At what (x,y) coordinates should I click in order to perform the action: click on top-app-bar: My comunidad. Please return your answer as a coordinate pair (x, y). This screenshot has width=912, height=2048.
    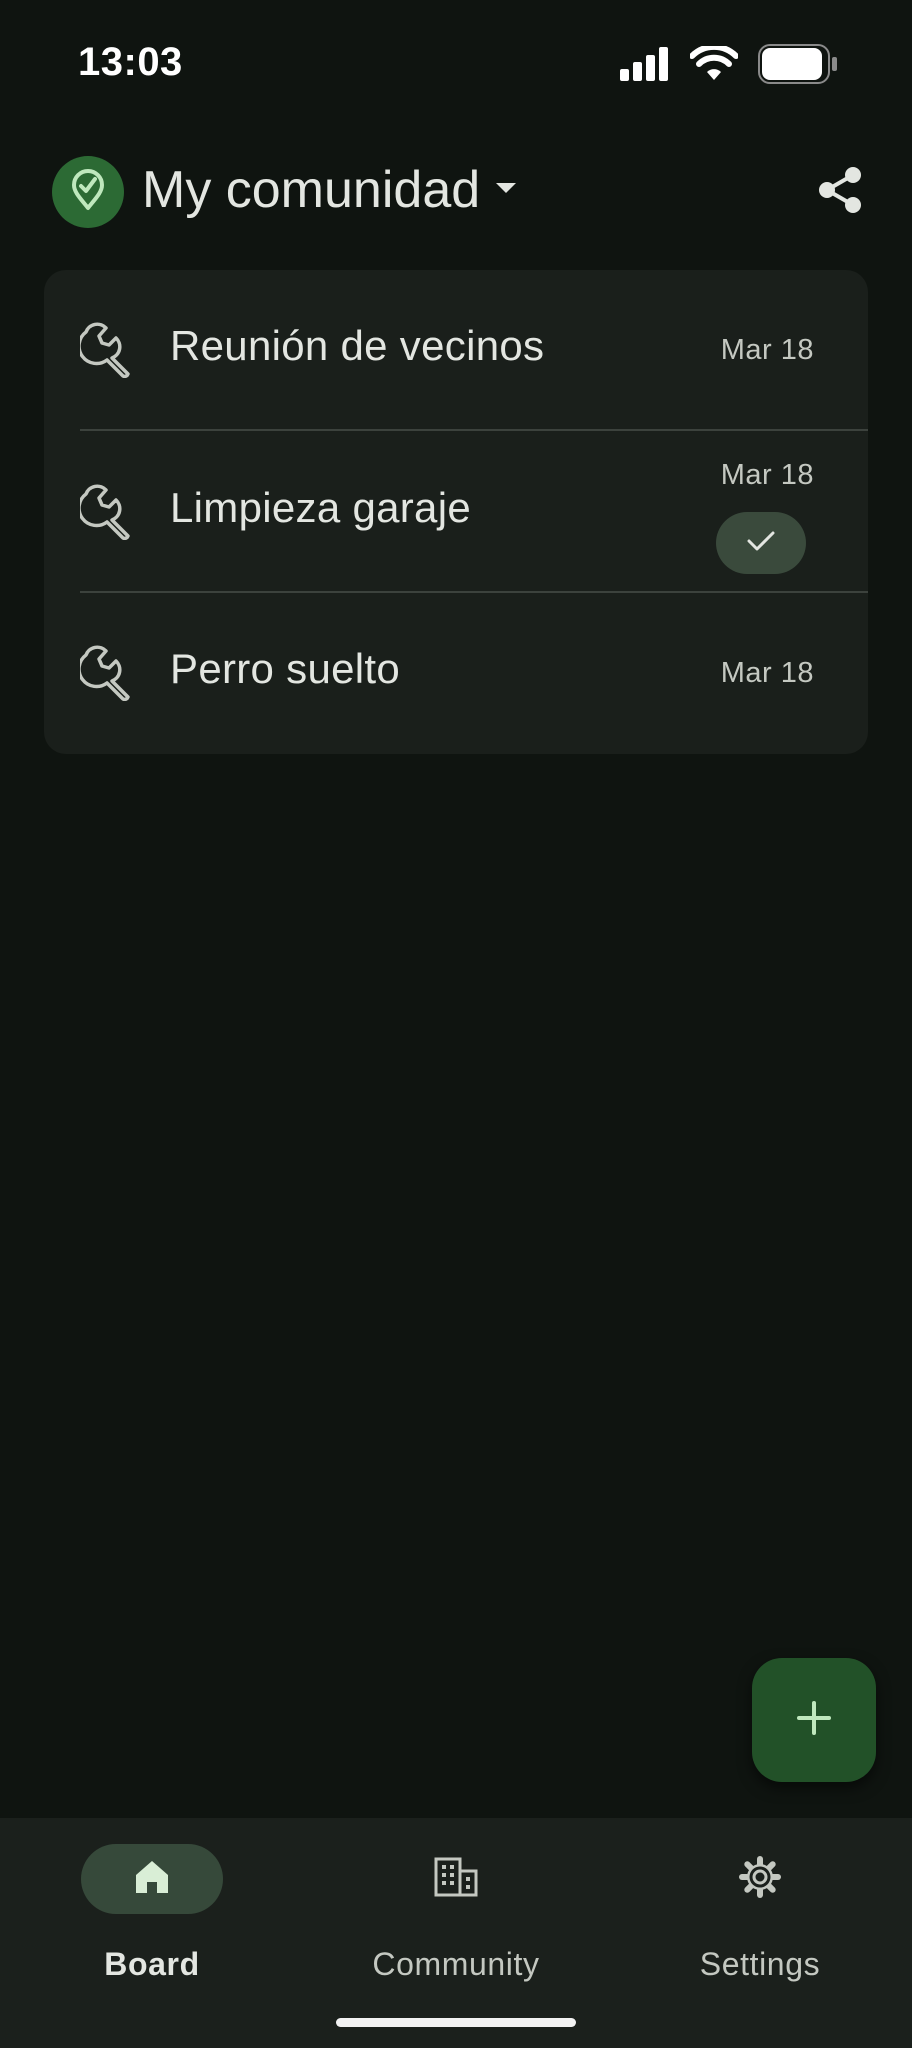
    Looking at the image, I should click on (456, 190).